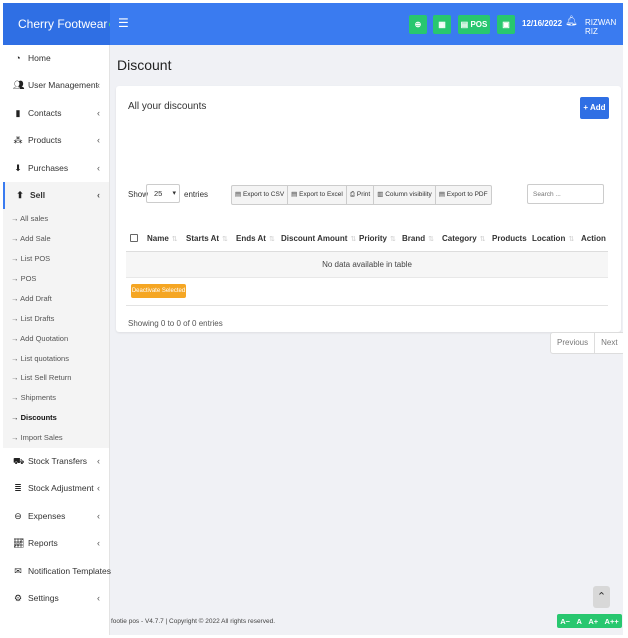 This screenshot has width=628, height=638. I want to click on submenu-item-list-drafts: → List Drafts, so click(56, 319).